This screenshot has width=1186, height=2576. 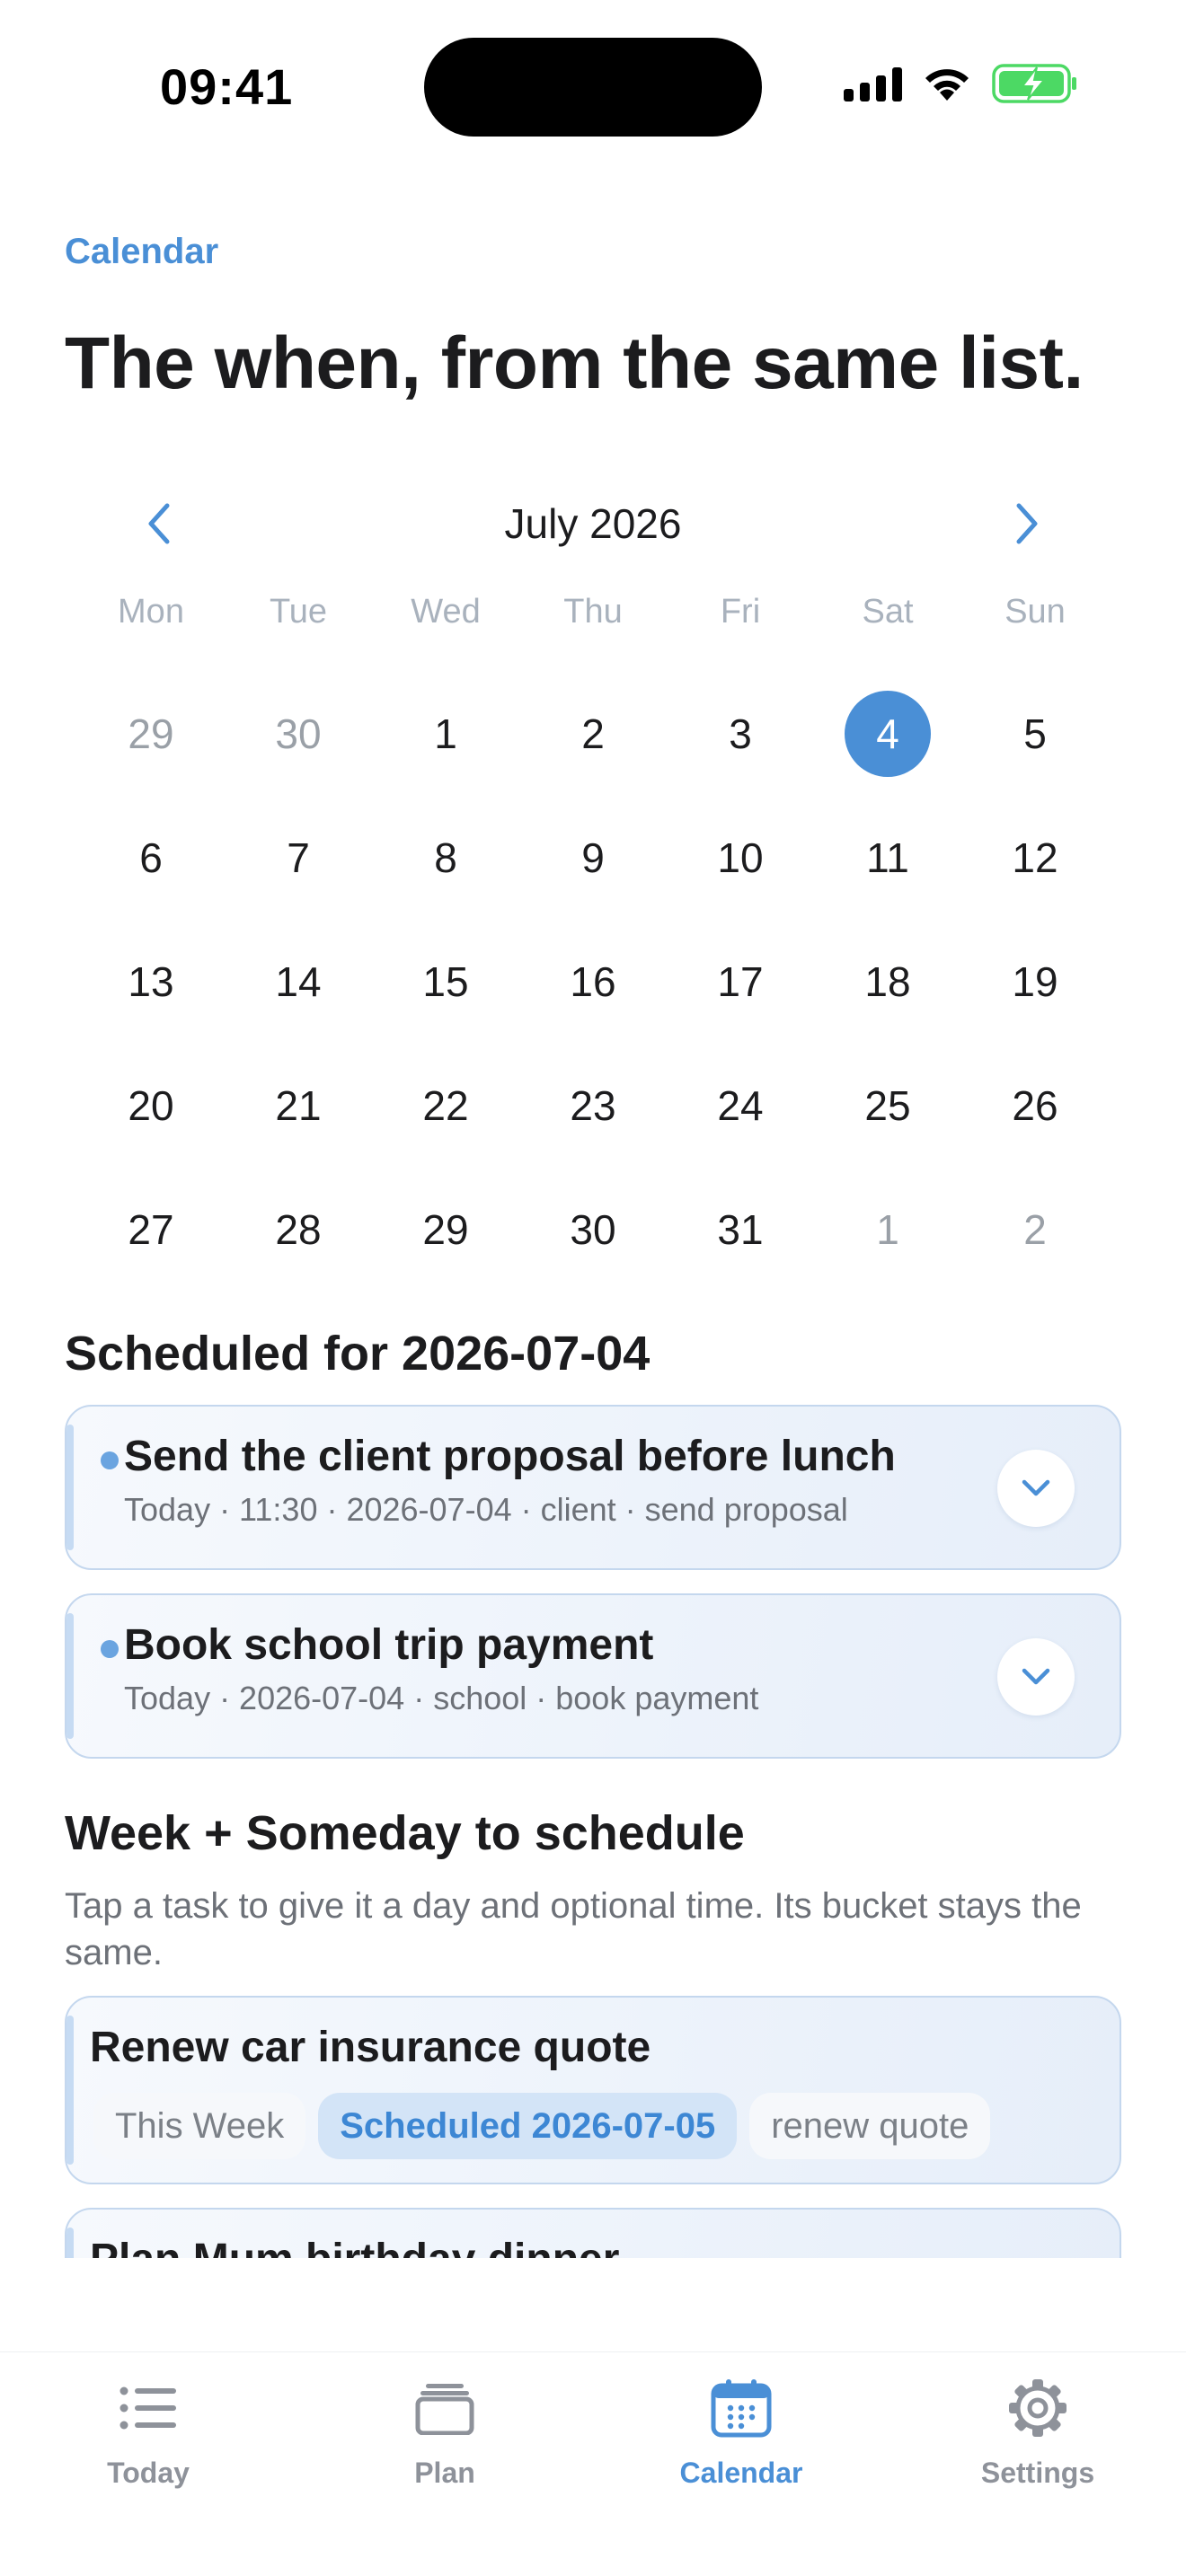 I want to click on tab-calendar: Calendar, so click(x=741, y=2439).